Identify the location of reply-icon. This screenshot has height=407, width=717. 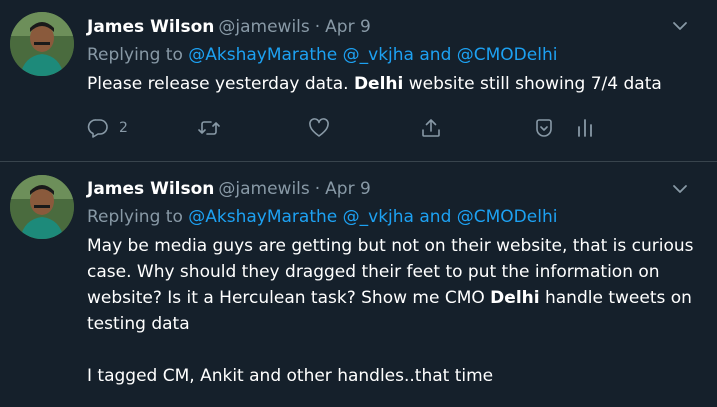
(97, 128).